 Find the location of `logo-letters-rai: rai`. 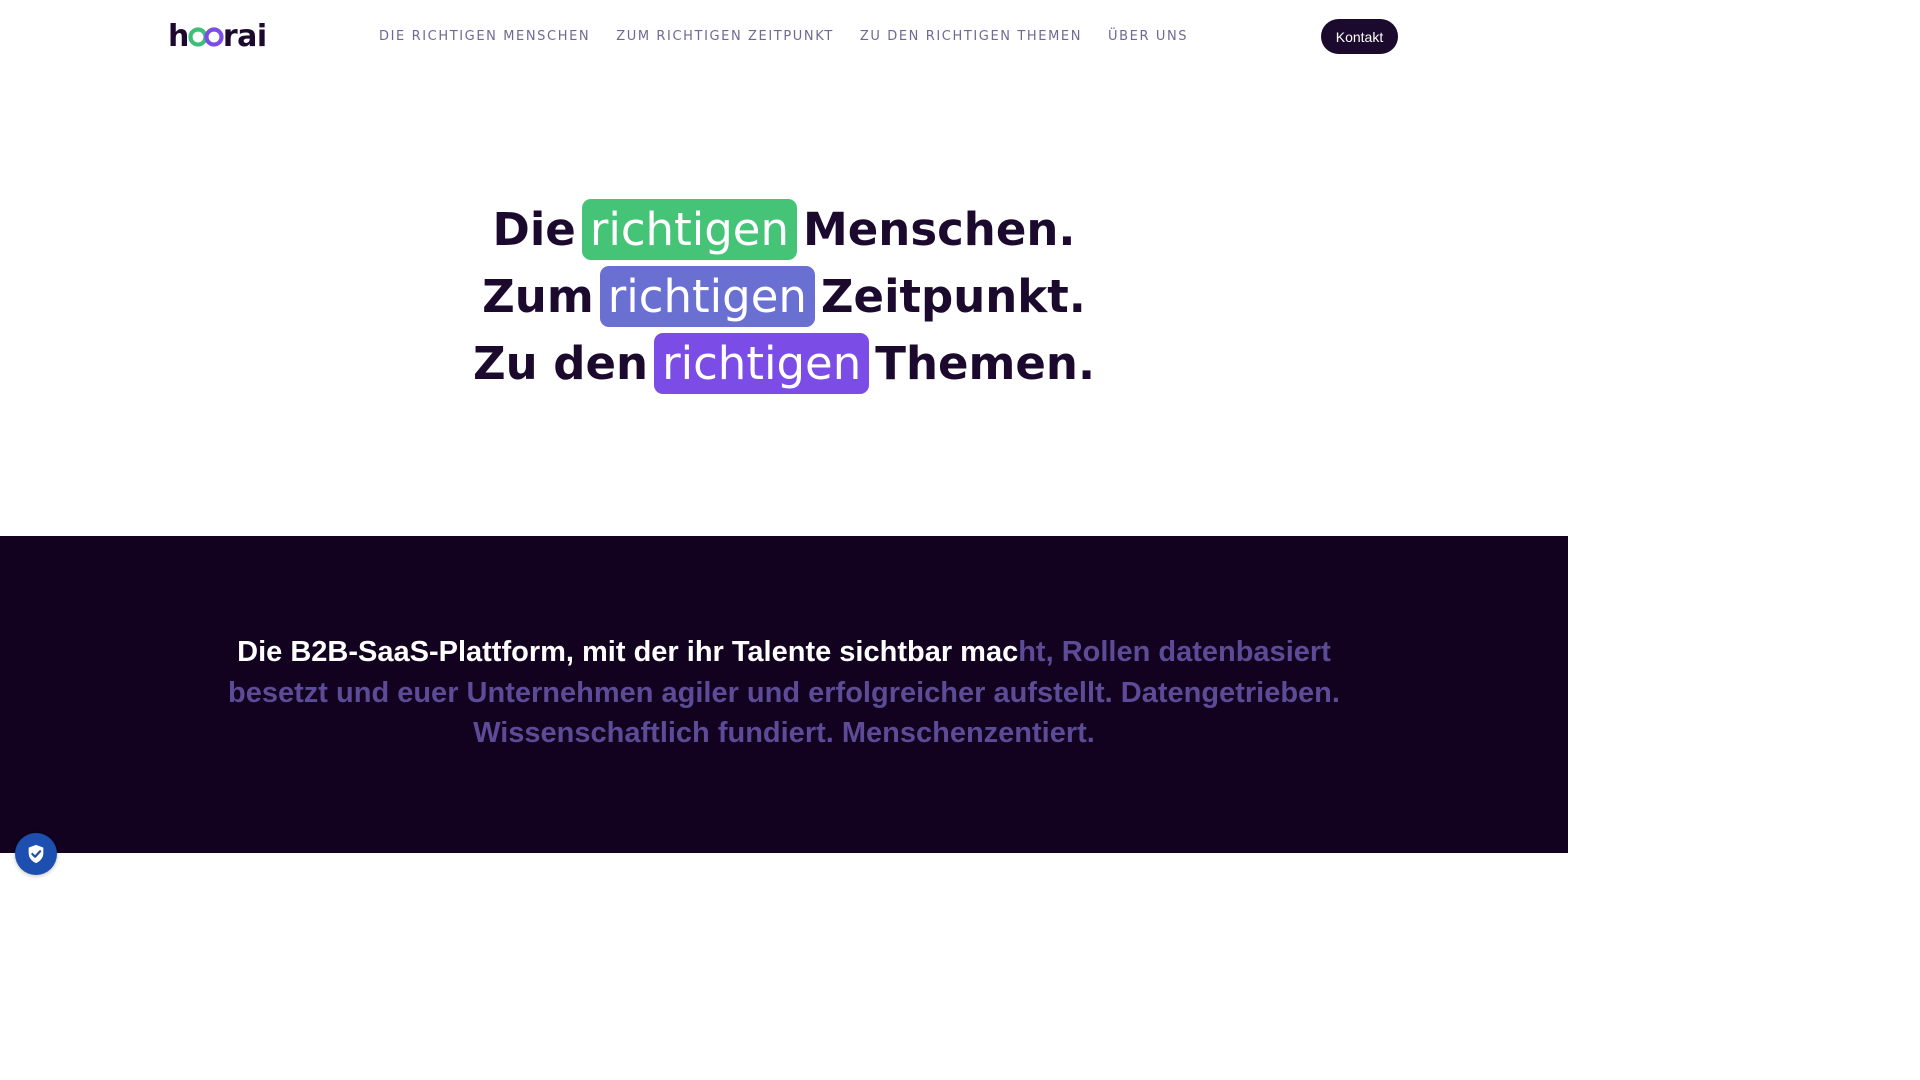

logo-letters-rai: rai is located at coordinates (244, 36).